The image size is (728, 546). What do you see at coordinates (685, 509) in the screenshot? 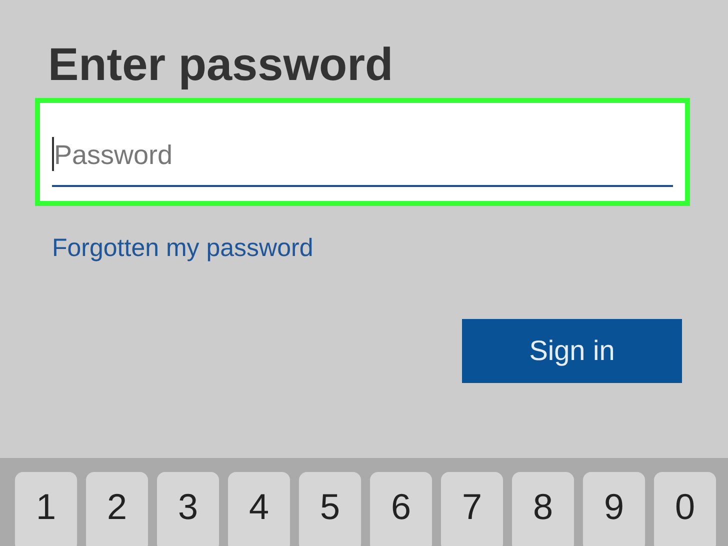
I see `keyboard-key: 0` at bounding box center [685, 509].